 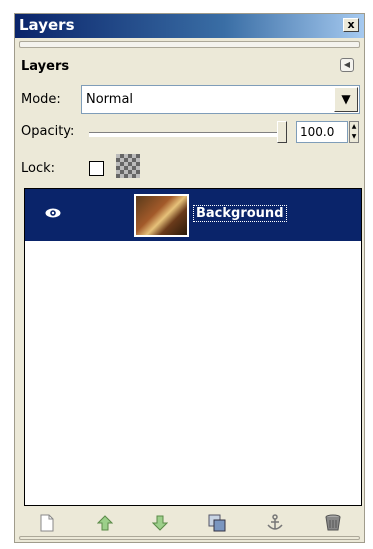 What do you see at coordinates (161, 215) in the screenshot?
I see `layer-thumbnail` at bounding box center [161, 215].